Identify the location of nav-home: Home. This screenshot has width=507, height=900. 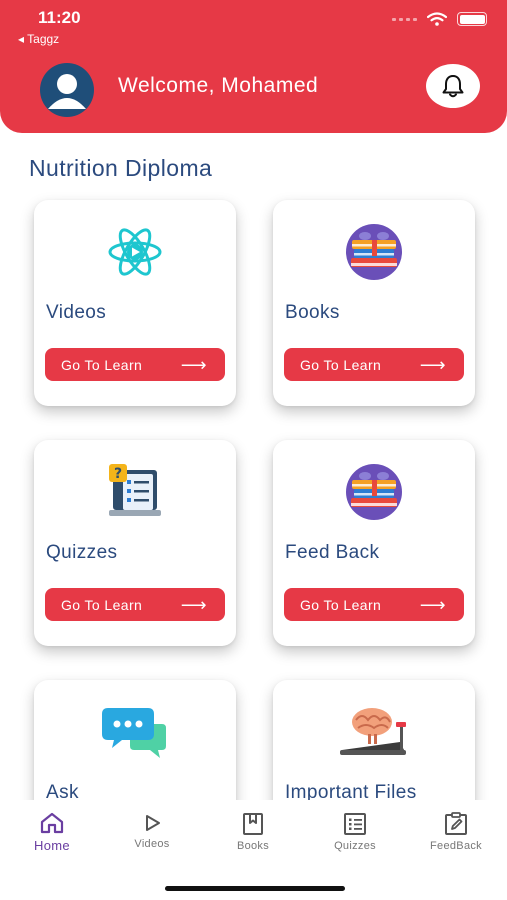
(52, 832).